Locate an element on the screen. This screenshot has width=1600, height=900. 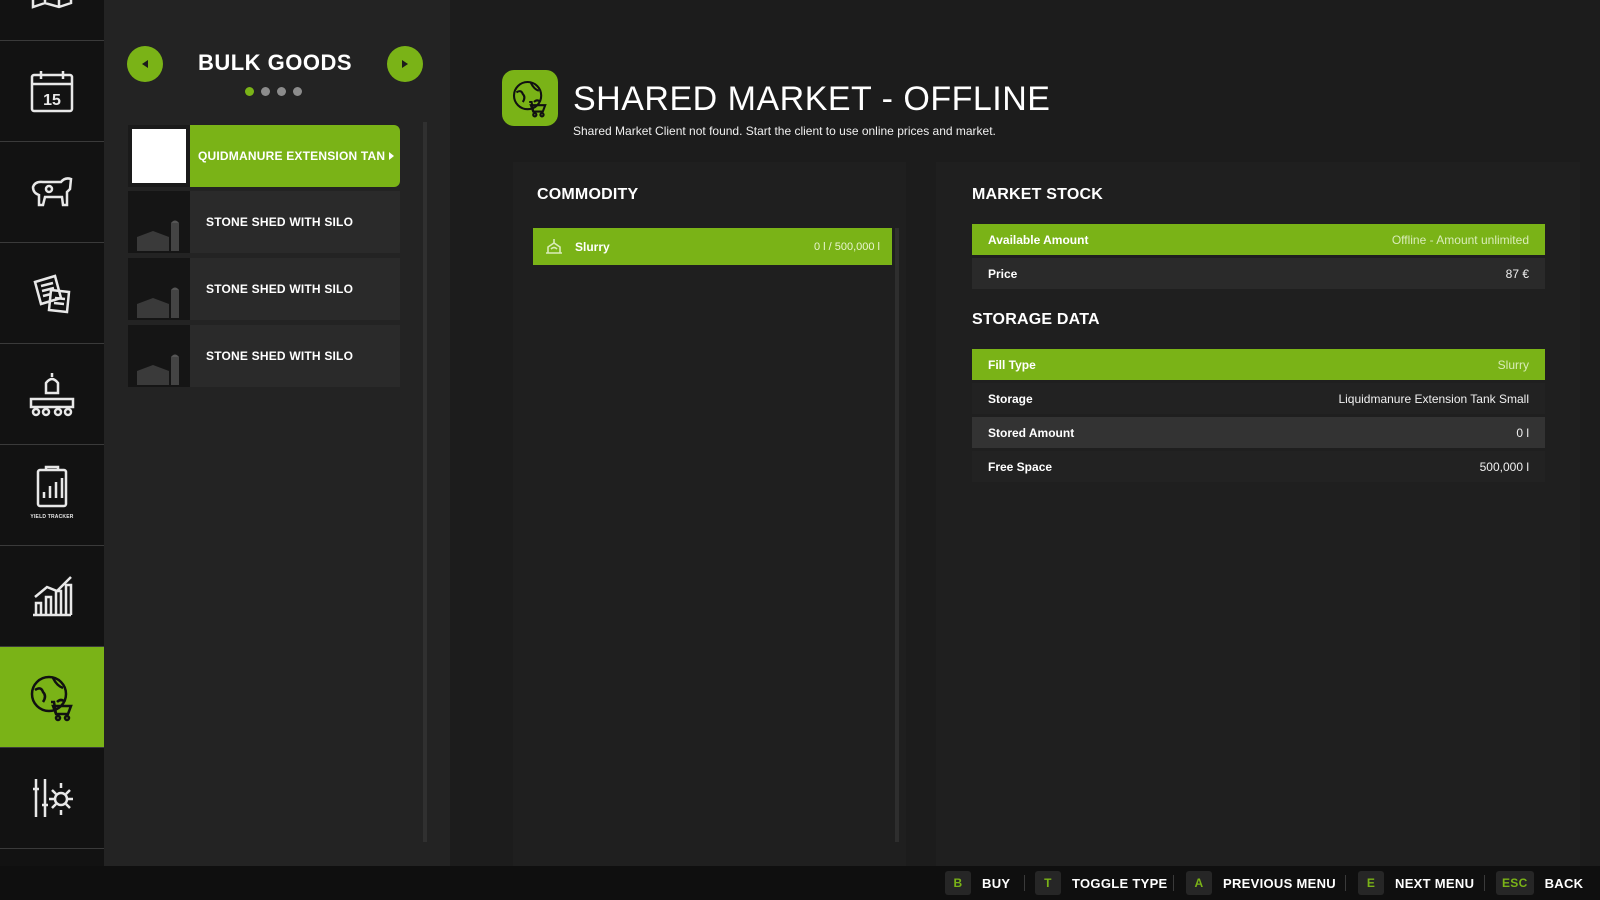
toggle-type-button: T TOGGLE TYPE is located at coordinates (1101, 883).